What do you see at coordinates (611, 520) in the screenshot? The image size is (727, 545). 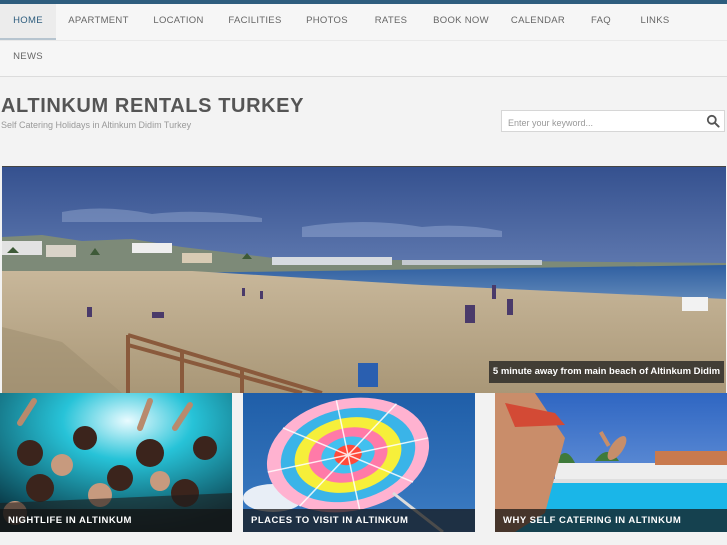 I see `tile-label-why-self-catering: WHY SELF CATERING IN ALTINKUM` at bounding box center [611, 520].